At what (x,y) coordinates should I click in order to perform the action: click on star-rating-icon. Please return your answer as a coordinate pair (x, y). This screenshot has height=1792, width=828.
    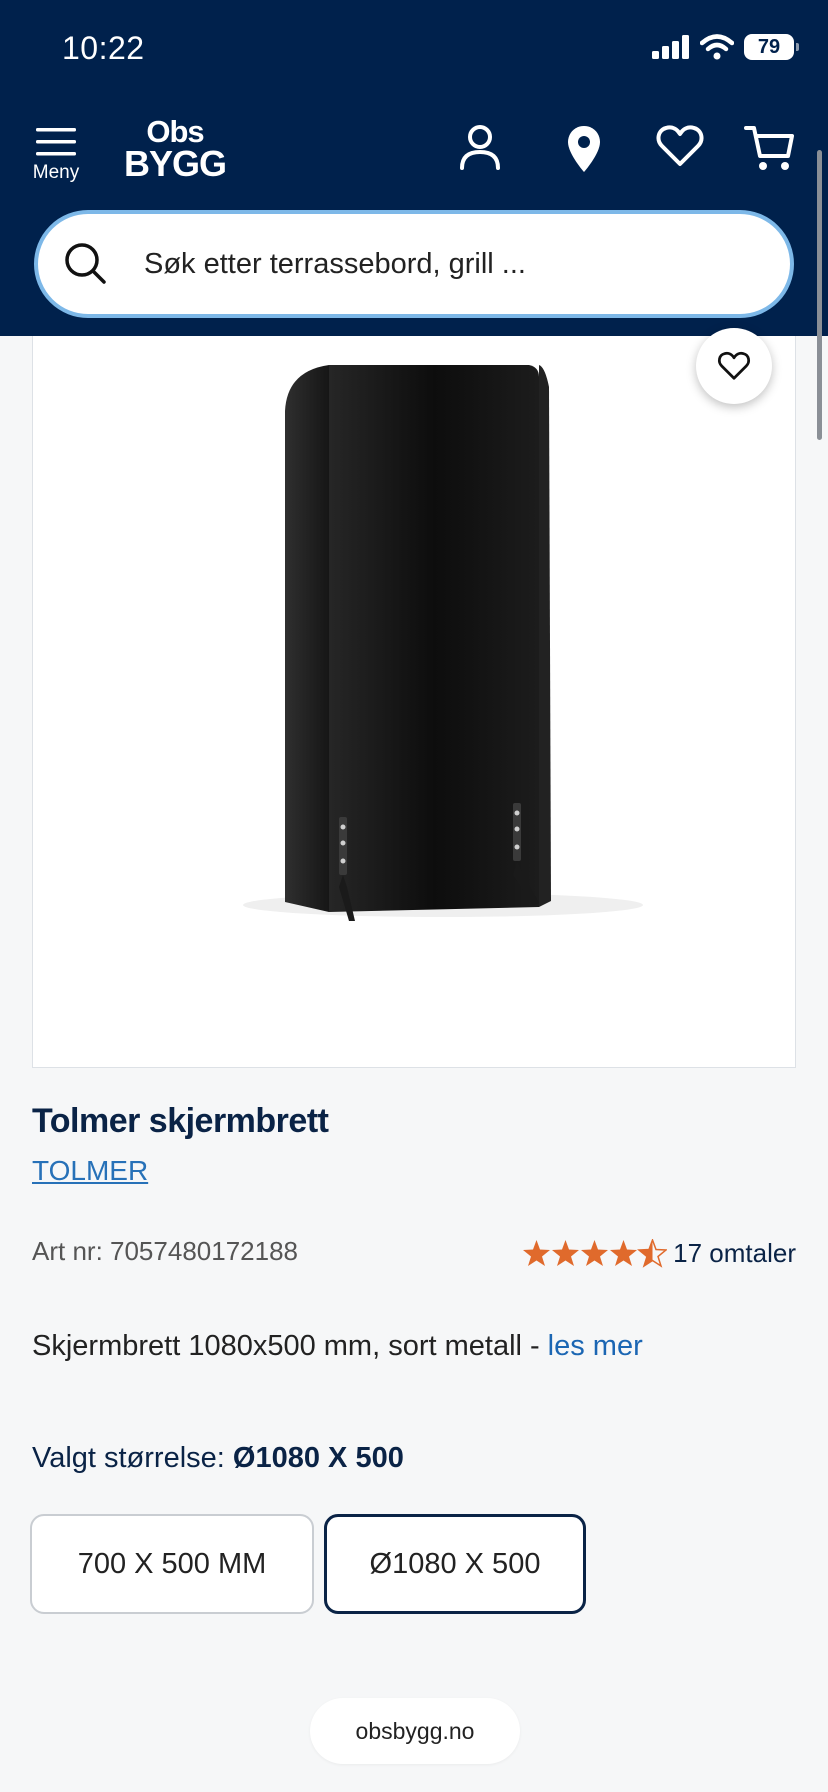
    Looking at the image, I should click on (595, 1252).